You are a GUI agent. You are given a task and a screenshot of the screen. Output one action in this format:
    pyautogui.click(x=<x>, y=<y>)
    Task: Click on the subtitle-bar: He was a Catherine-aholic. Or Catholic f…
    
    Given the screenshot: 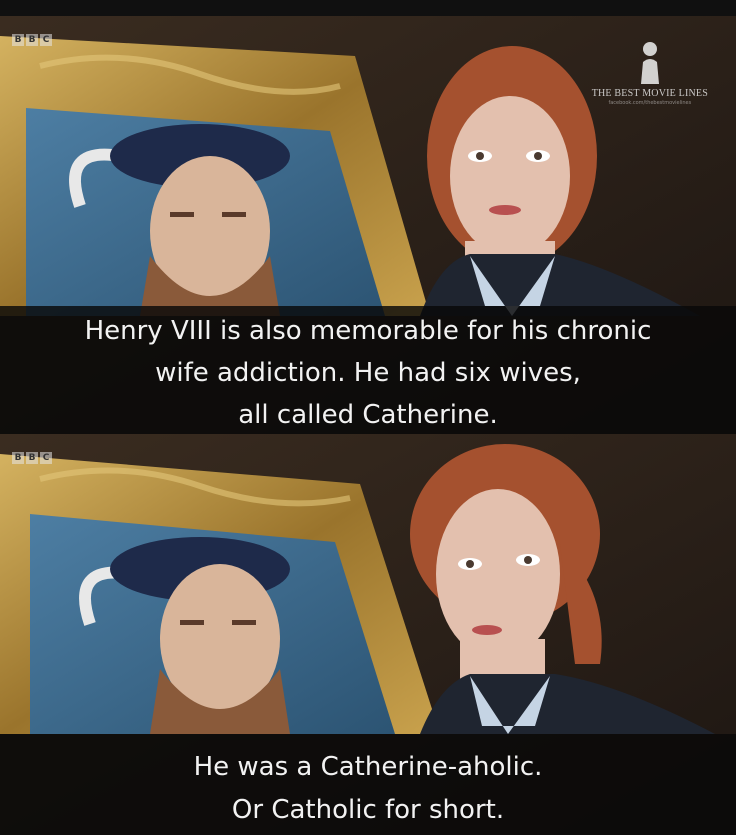 What is the action you would take?
    pyautogui.click(x=368, y=784)
    